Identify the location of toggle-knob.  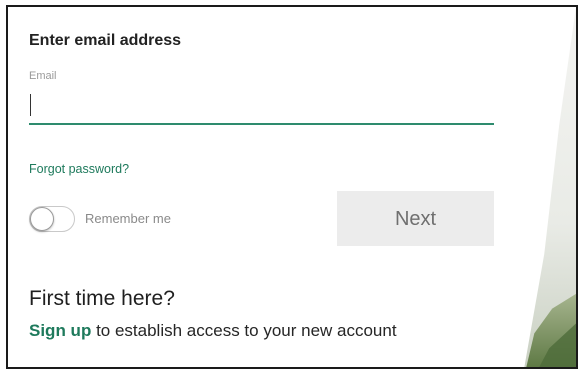
(42, 219).